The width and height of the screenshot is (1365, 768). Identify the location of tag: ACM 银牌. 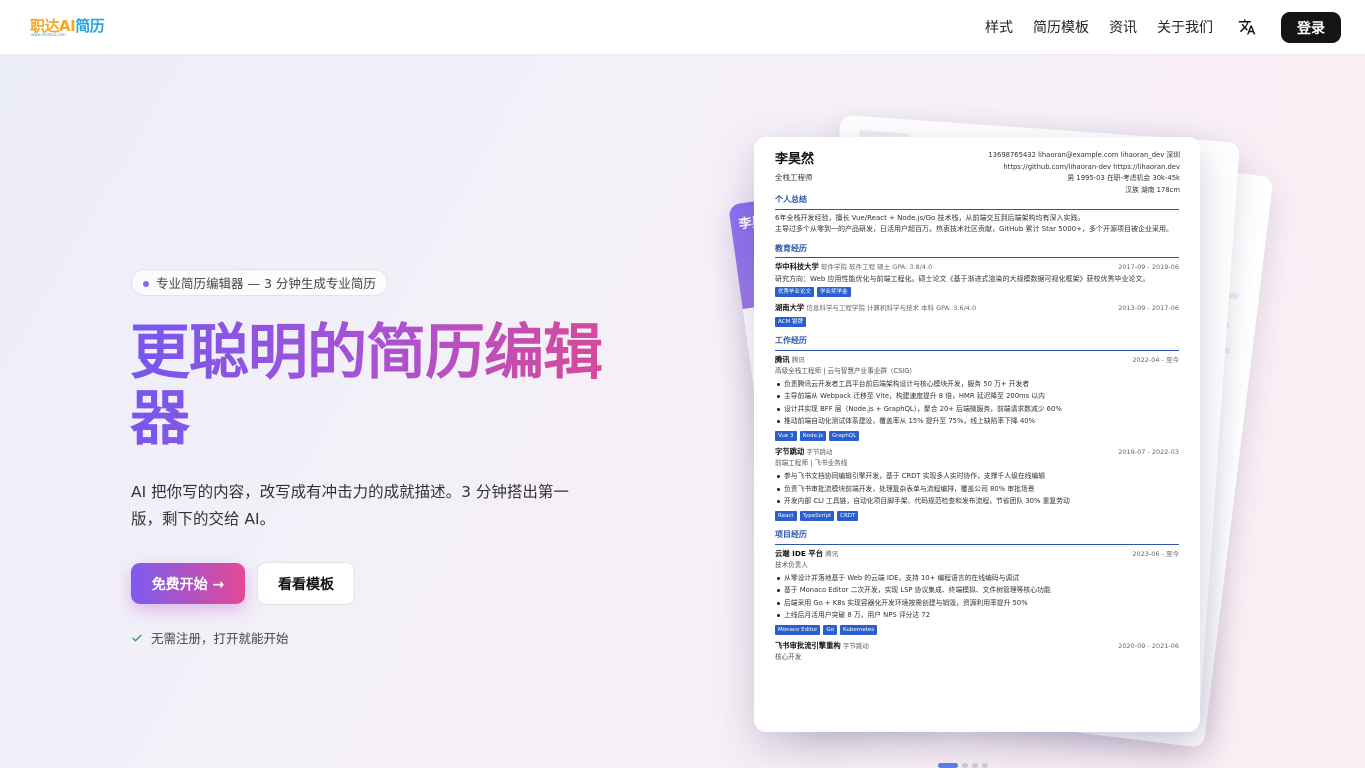
(790, 321).